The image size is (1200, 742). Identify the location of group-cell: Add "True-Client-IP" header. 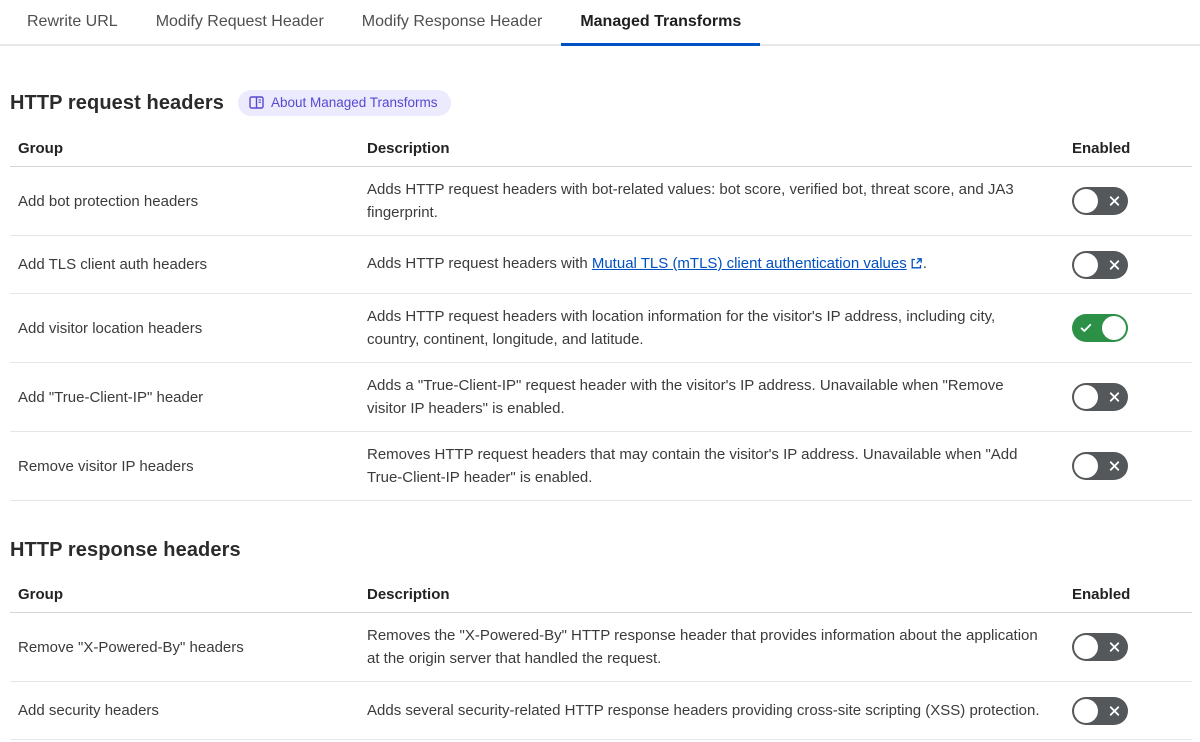
(111, 397).